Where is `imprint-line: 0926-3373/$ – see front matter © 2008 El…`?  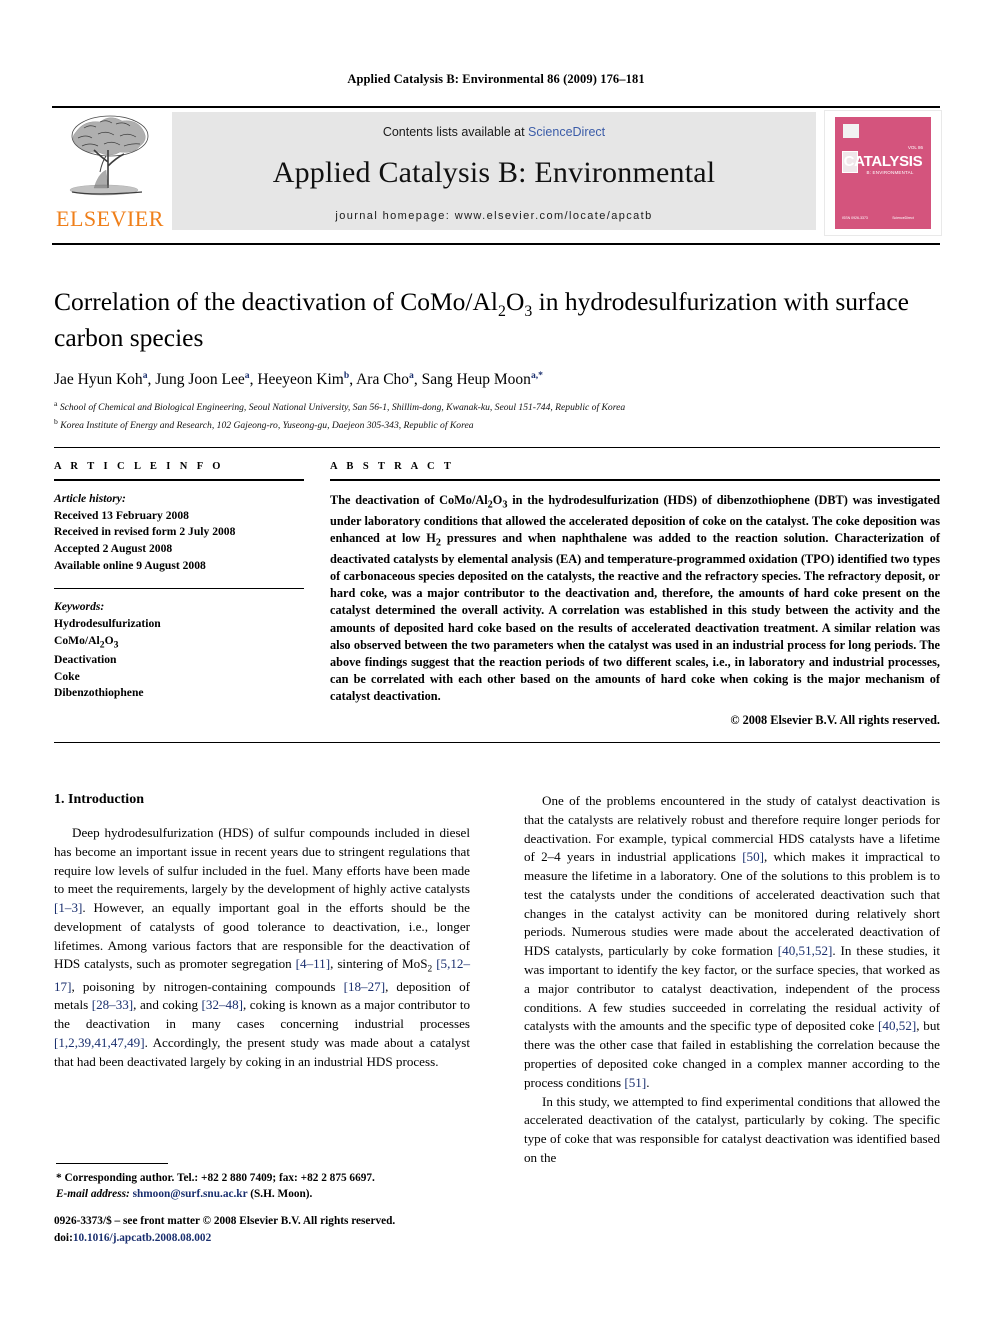
imprint-line: 0926-3373/$ – see front matter © 2008 El… is located at coordinates (225, 1221).